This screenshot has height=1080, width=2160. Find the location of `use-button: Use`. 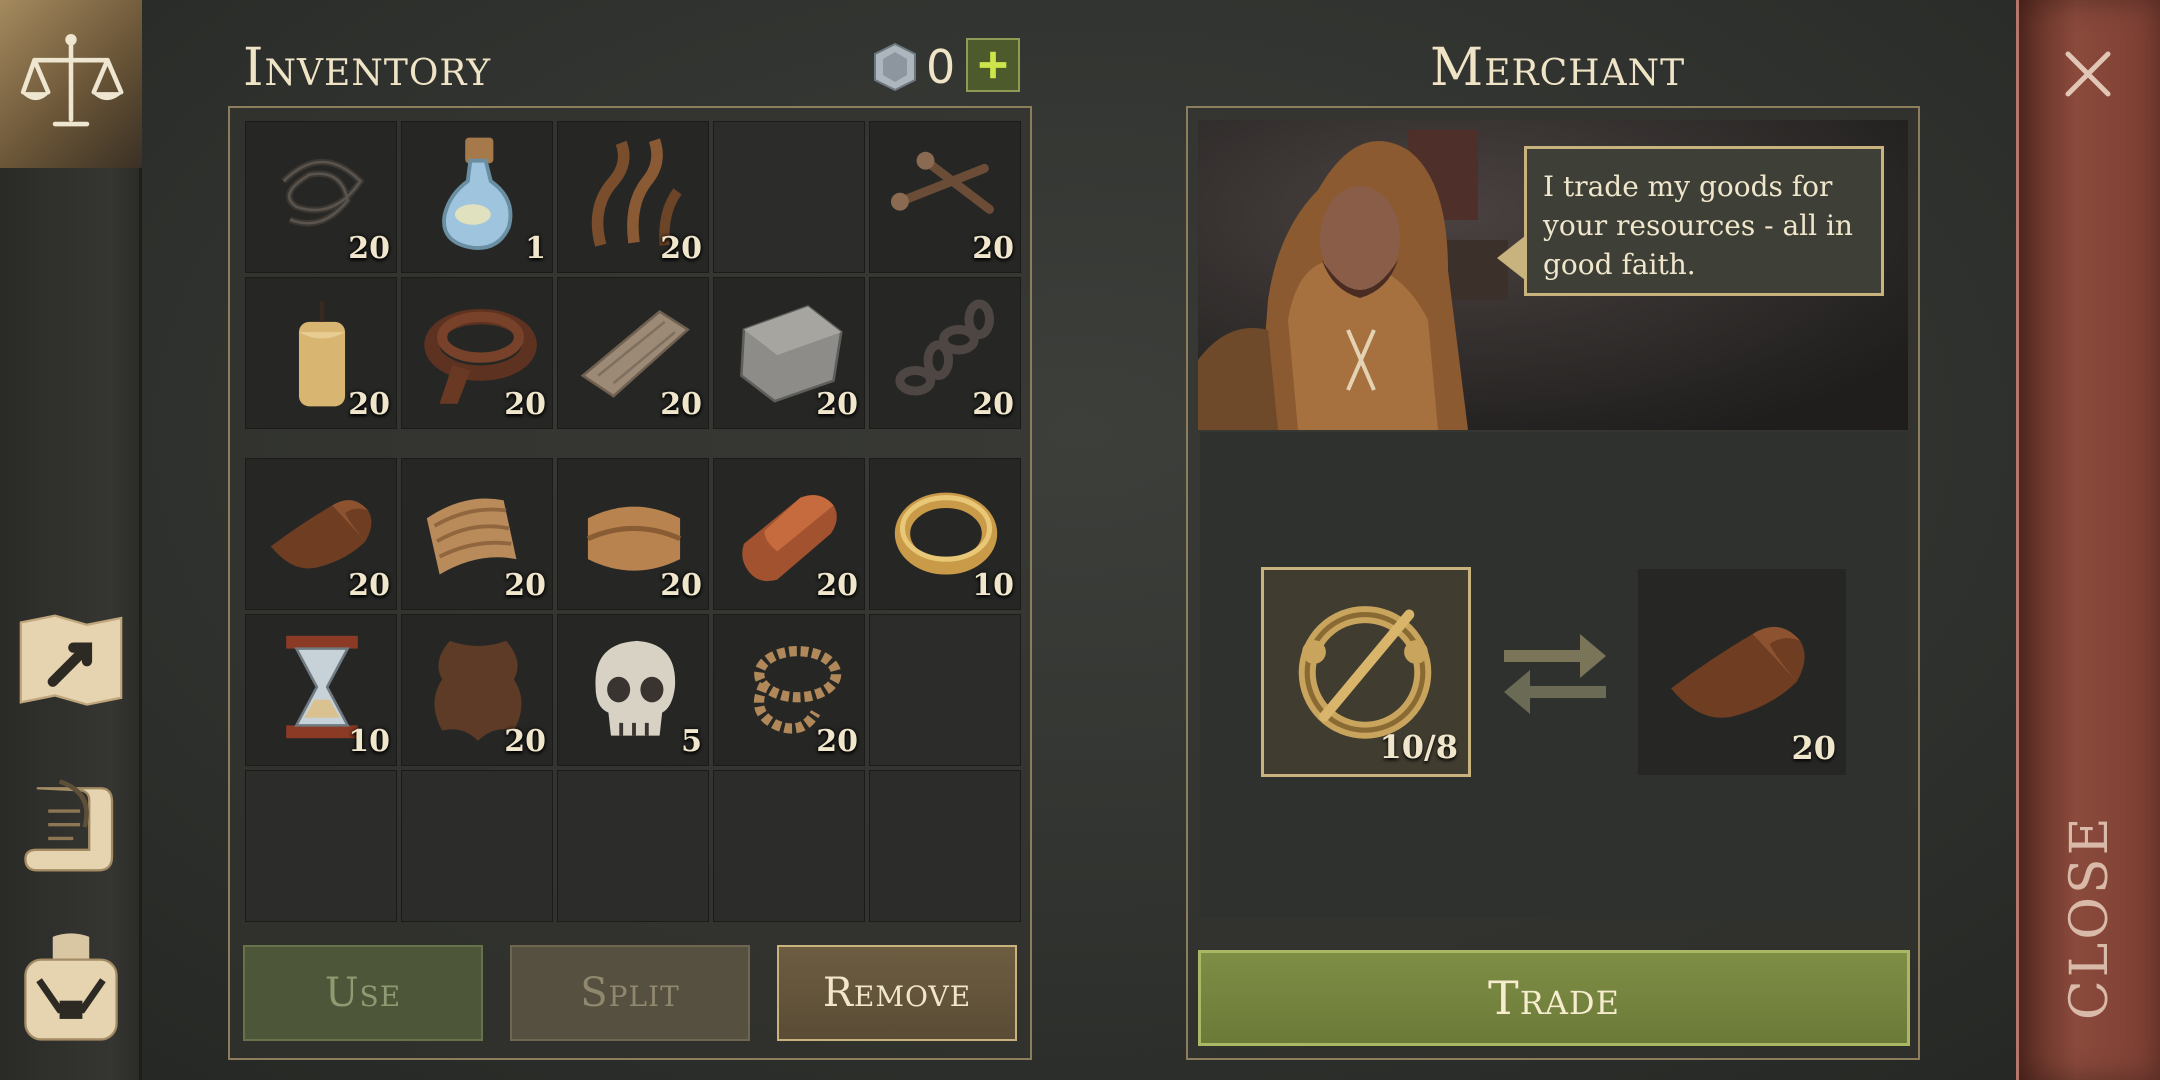

use-button: Use is located at coordinates (363, 993).